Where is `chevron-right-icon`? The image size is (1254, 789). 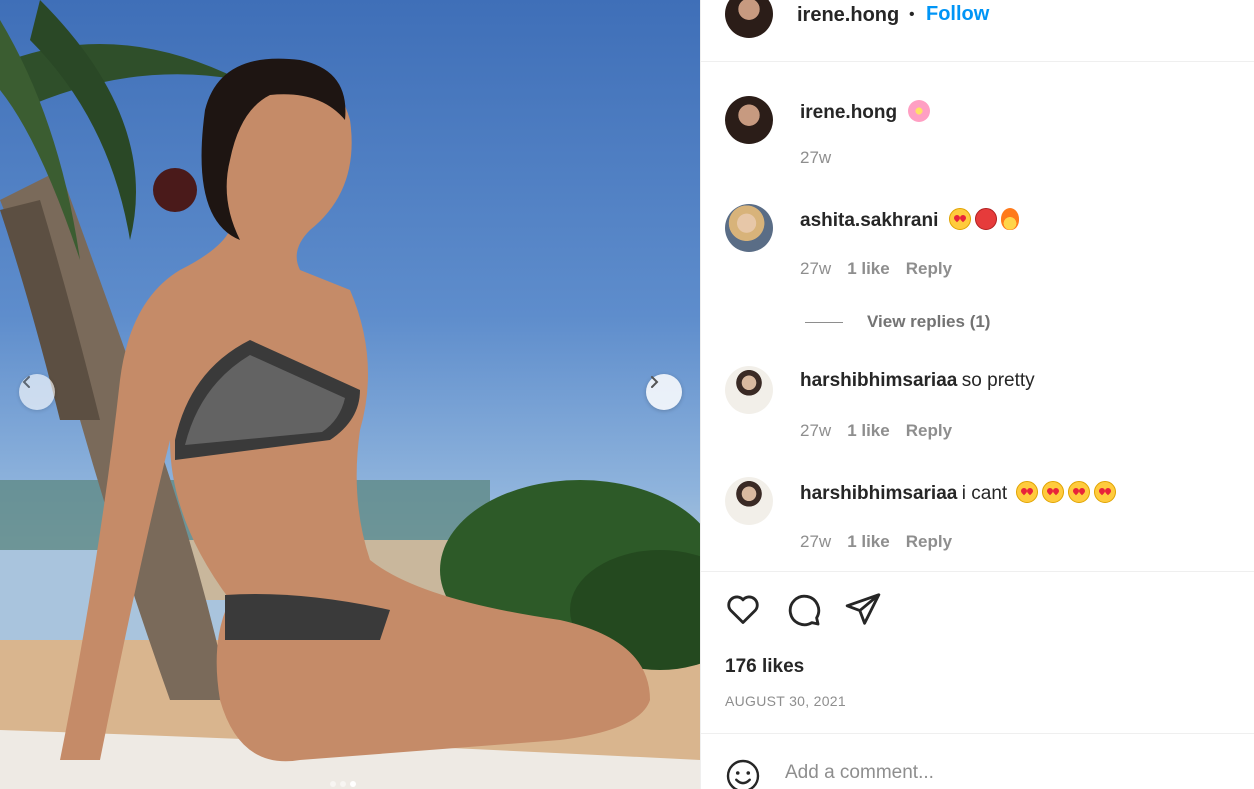
chevron-right-icon is located at coordinates (655, 382).